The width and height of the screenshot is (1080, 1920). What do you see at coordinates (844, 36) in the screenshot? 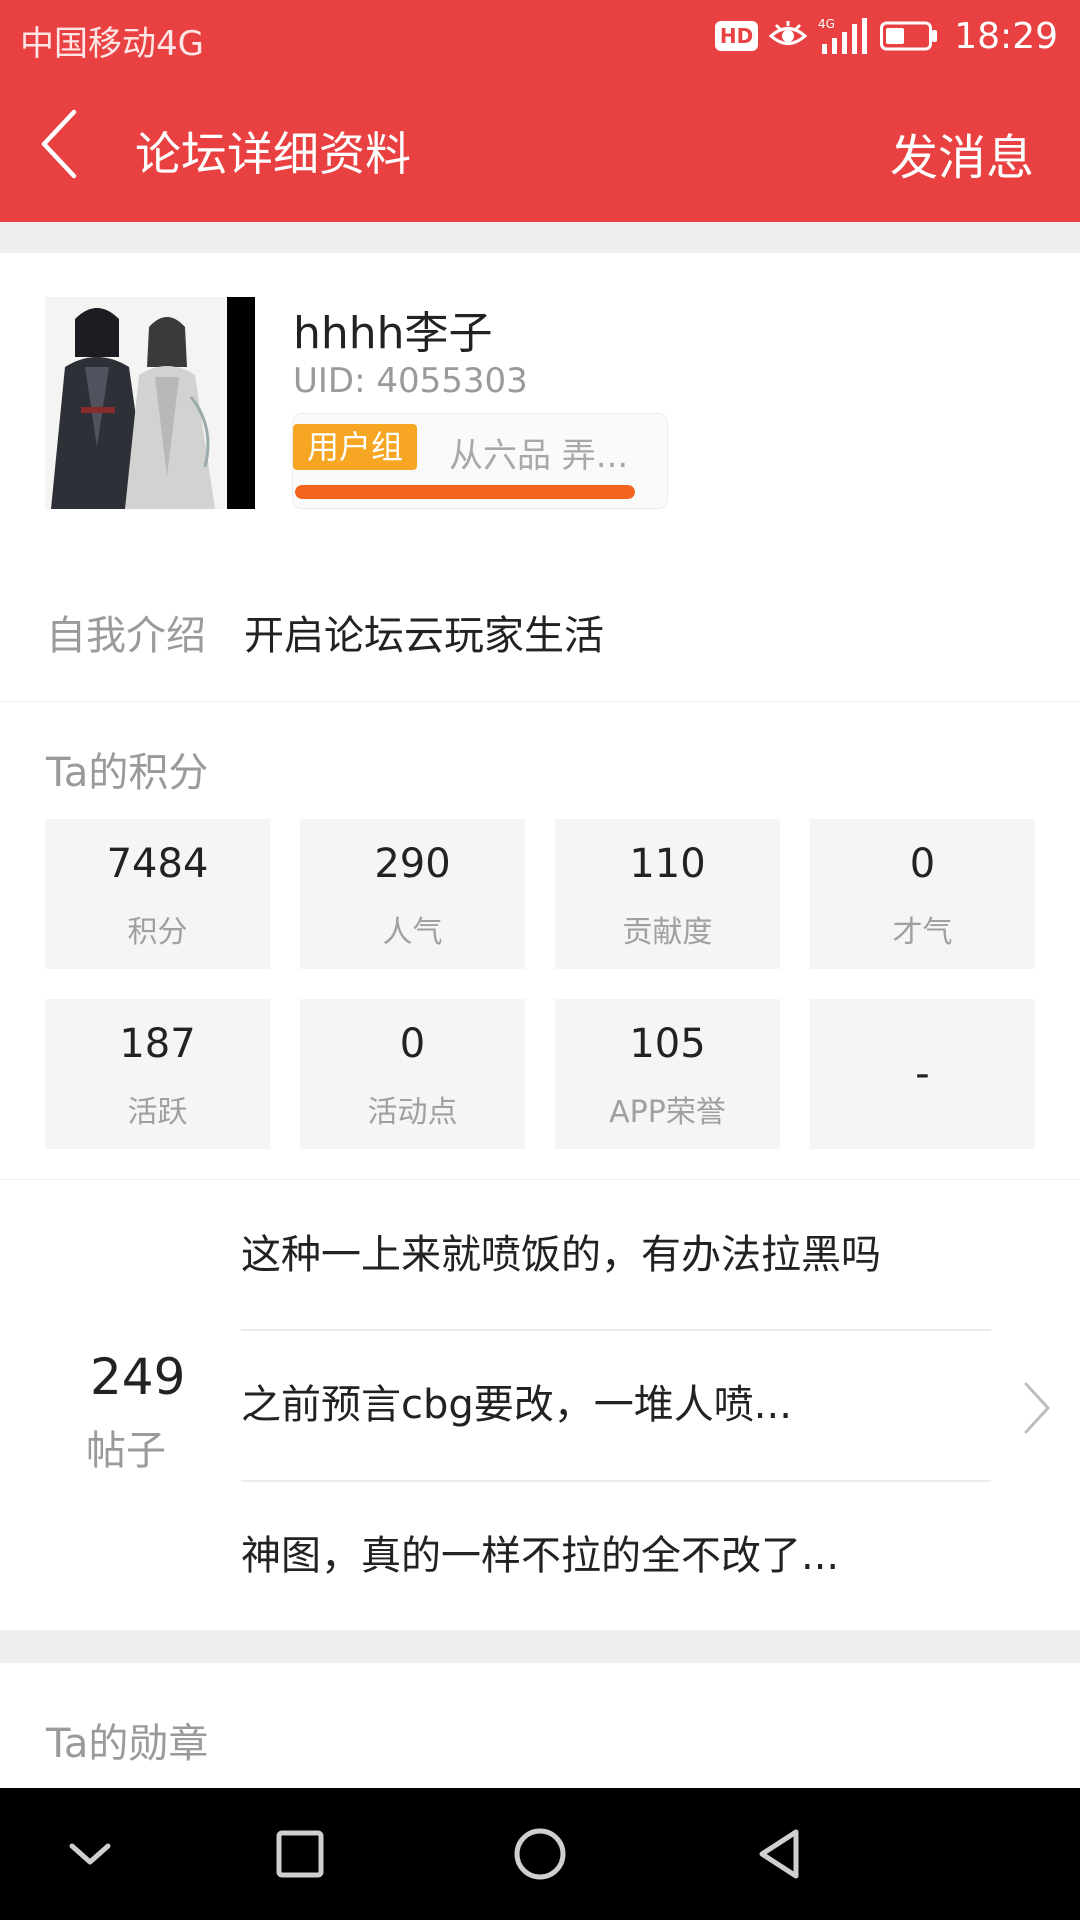
I see `signal-icon: 4G` at bounding box center [844, 36].